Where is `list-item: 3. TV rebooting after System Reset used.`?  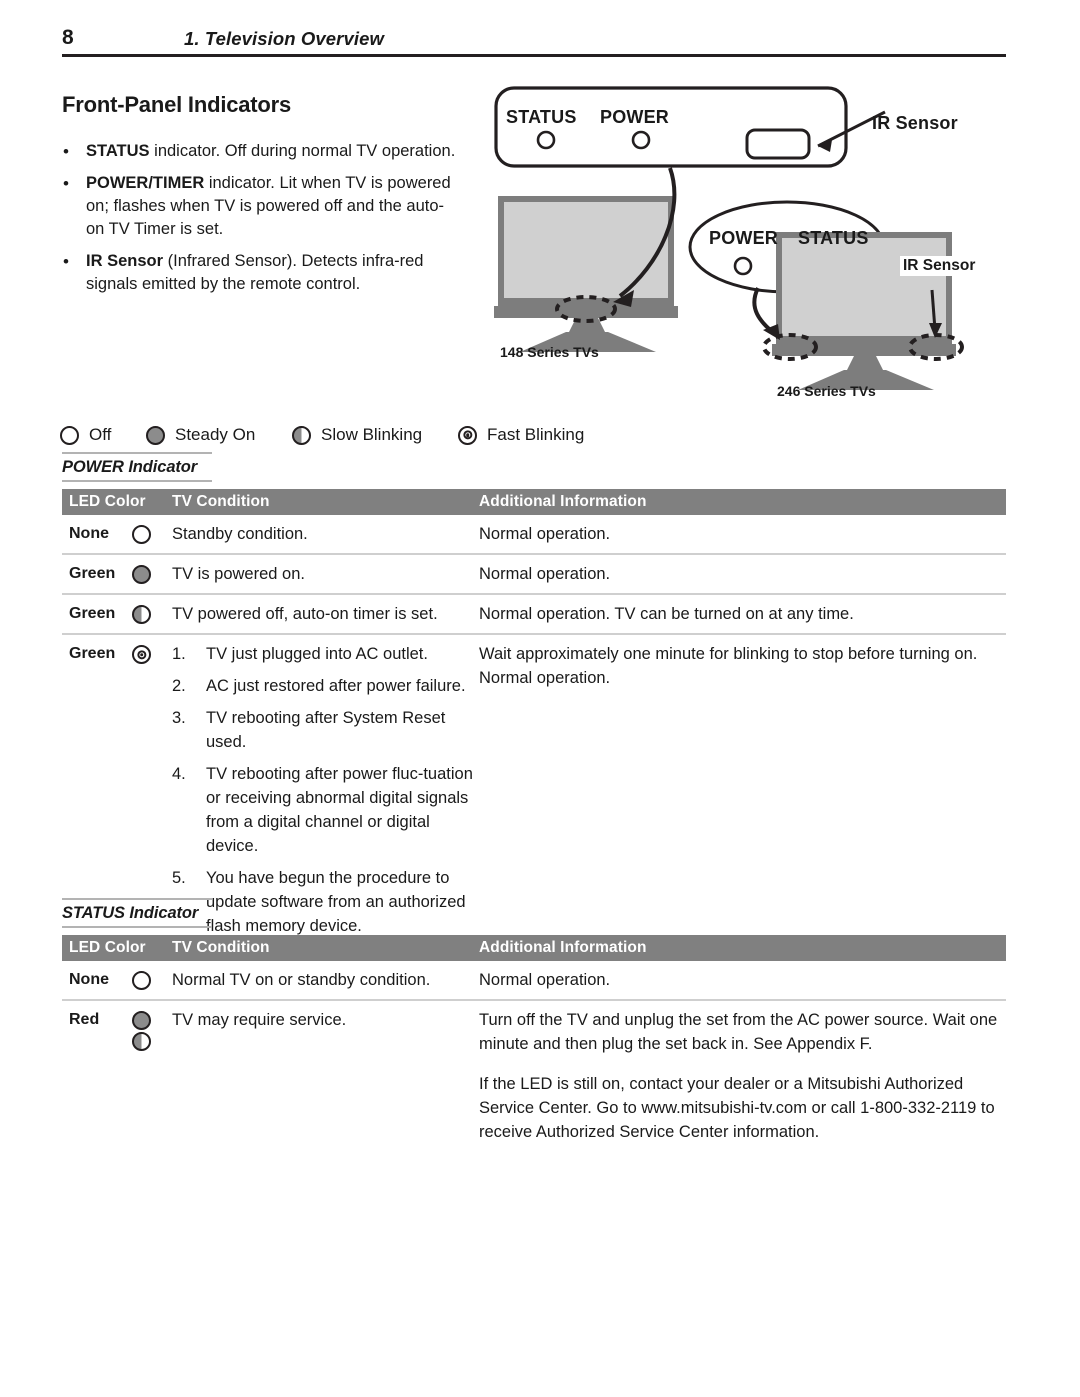
list-item: 3. TV rebooting after System Reset used. is located at coordinates (322, 730).